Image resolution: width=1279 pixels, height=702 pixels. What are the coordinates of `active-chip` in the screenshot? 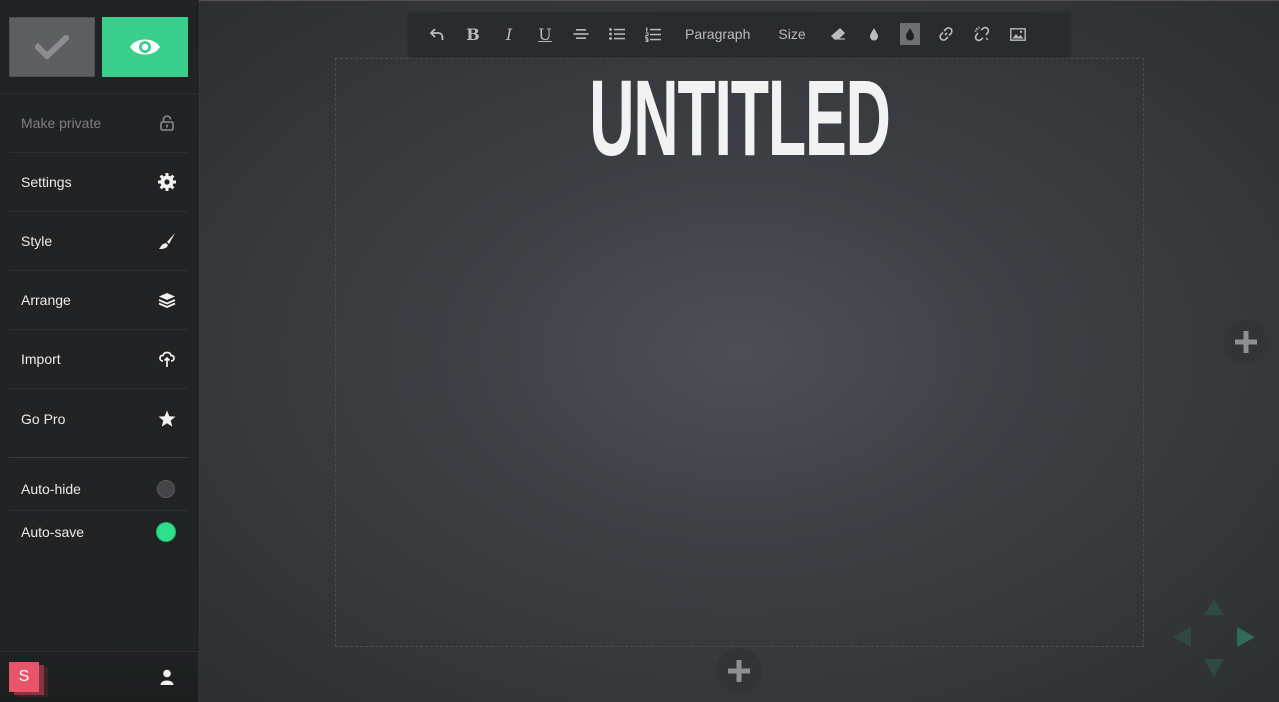 It's located at (909, 34).